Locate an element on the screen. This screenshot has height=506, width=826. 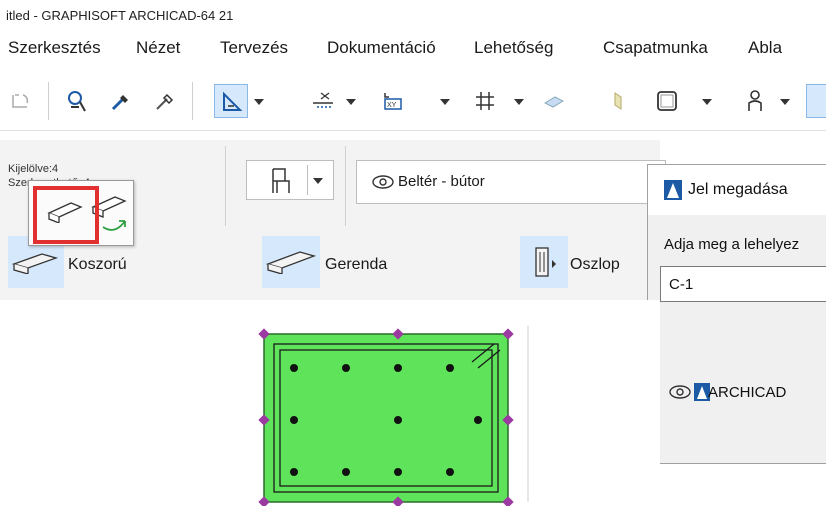
grid-dropdown is located at coordinates (519, 101).